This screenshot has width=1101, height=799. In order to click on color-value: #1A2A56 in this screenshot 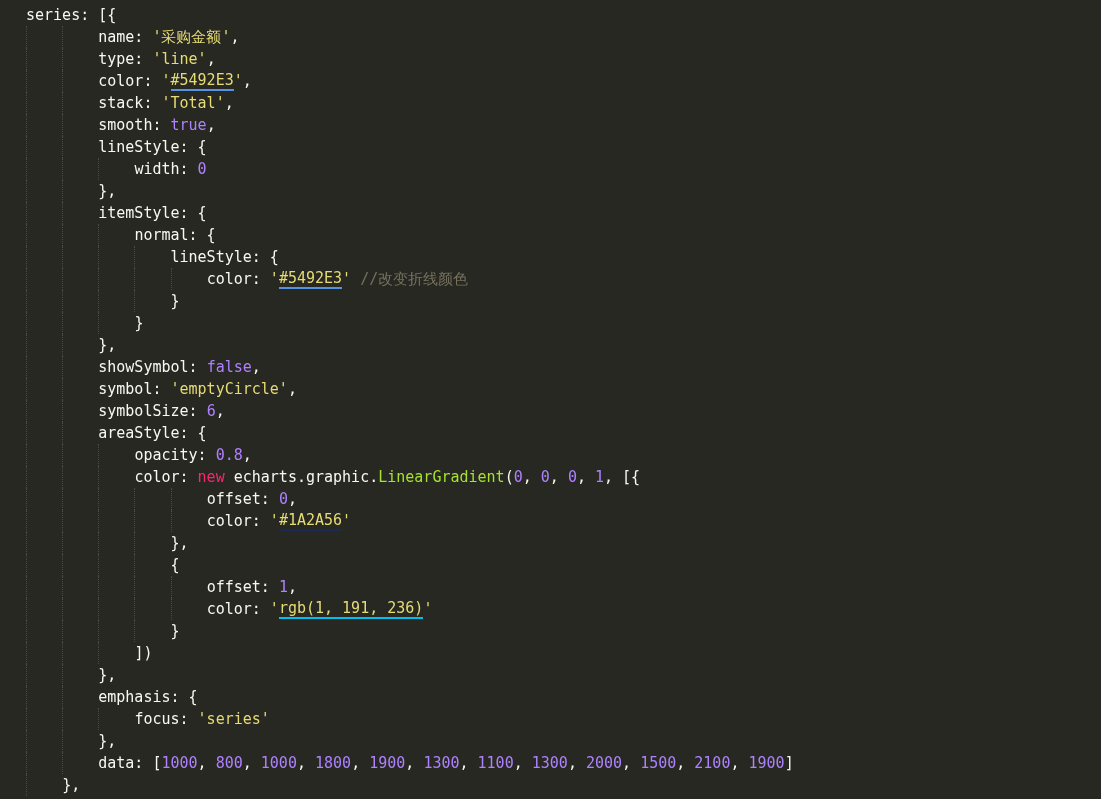, I will do `click(310, 521)`.